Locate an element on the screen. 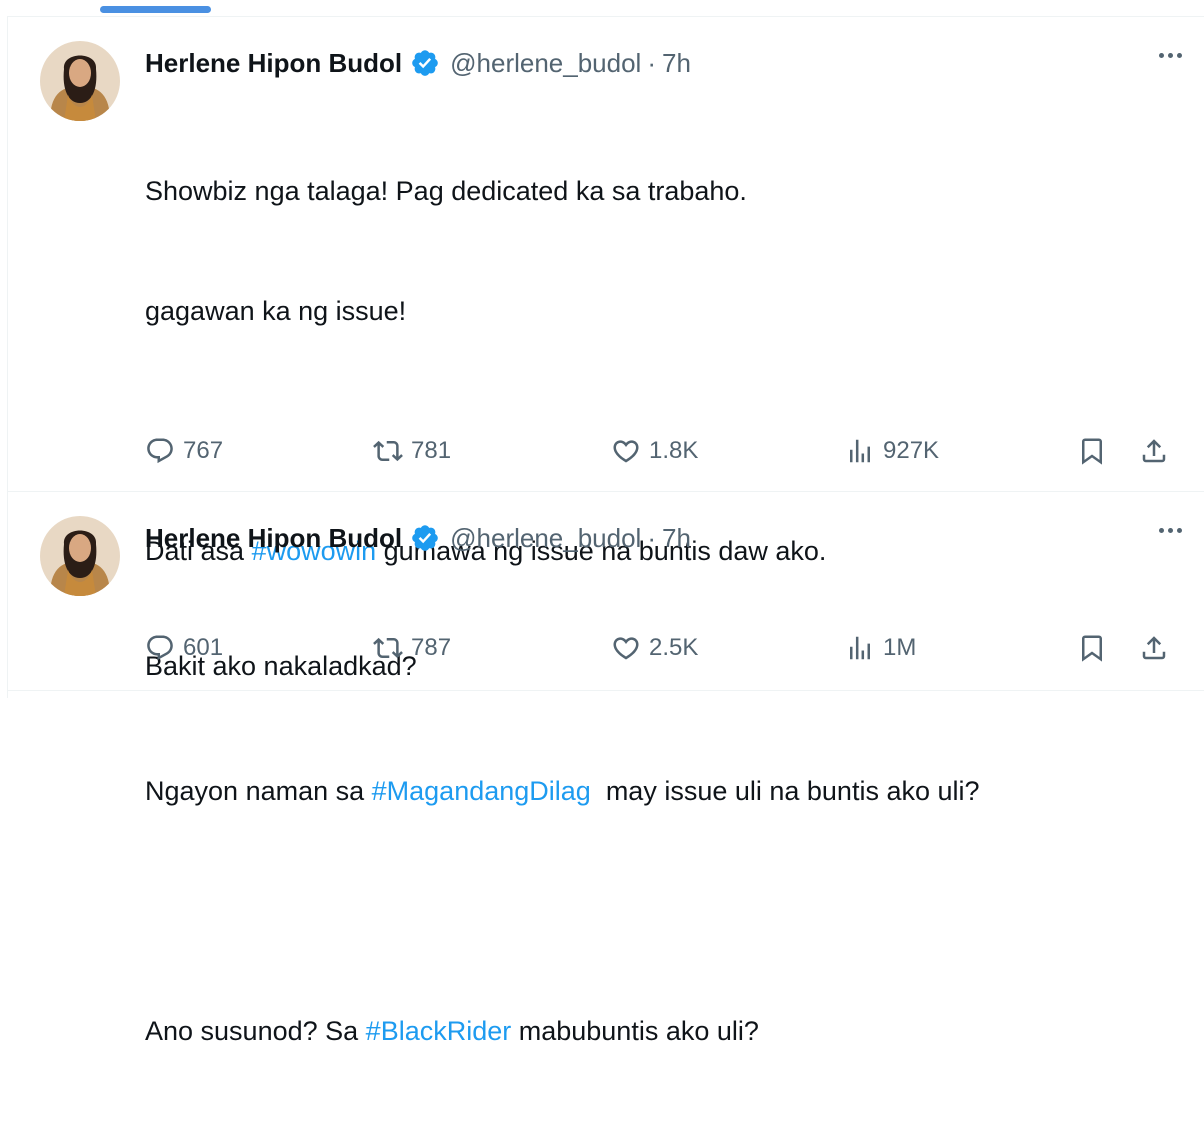 The image size is (1204, 1131). text-fragment: Ngayon naman sa is located at coordinates (258, 791).